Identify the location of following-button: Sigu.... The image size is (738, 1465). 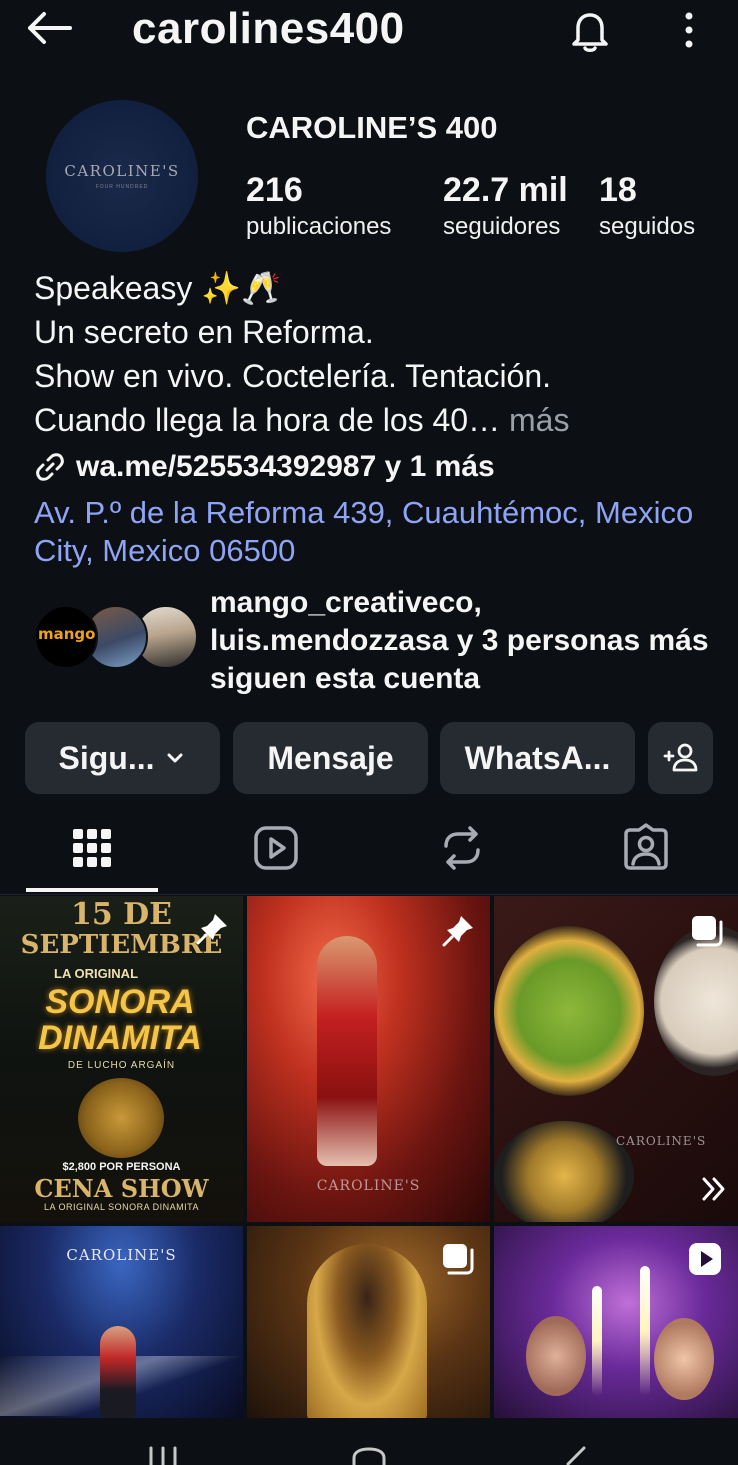
(122, 758).